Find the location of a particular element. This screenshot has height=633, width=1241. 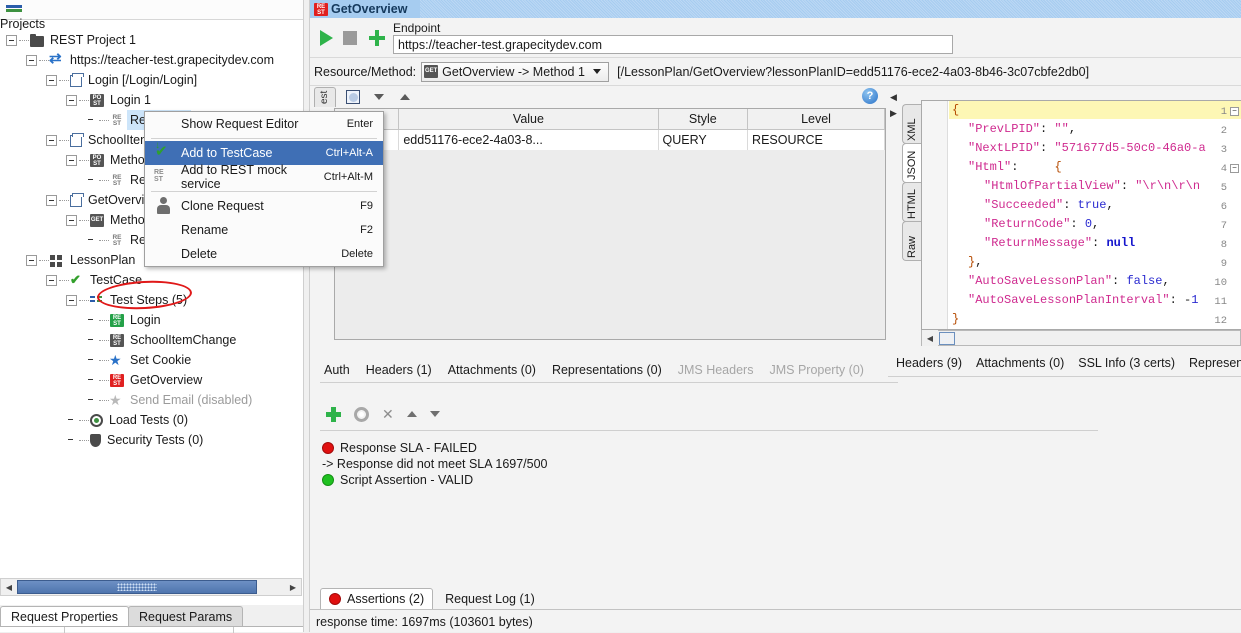

scroll-right-arrow: ▶ is located at coordinates (293, 587).